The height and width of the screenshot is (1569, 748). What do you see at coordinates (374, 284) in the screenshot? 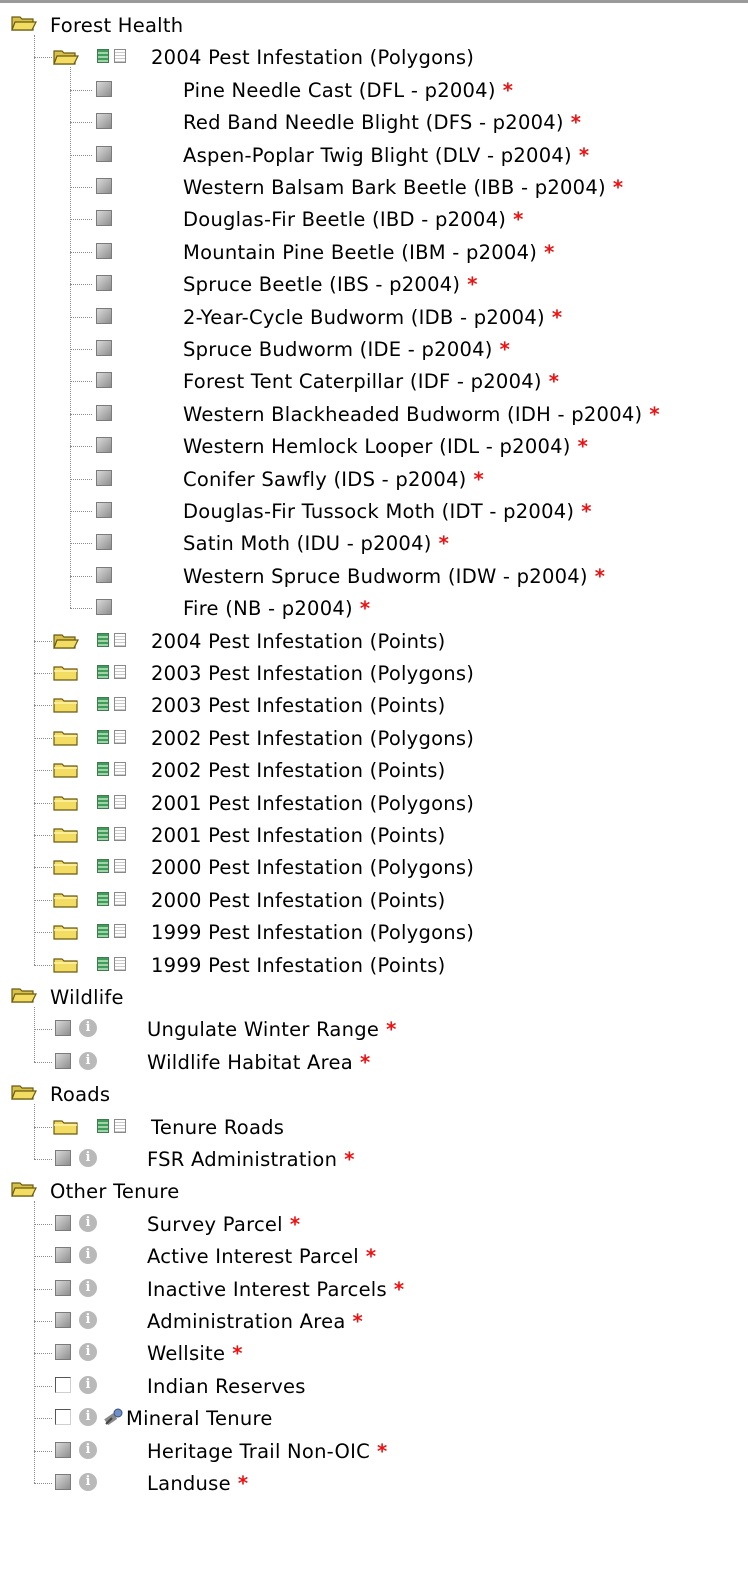
I see `sublayer-row: Spruce Beetle (IBS - p2004) *` at bounding box center [374, 284].